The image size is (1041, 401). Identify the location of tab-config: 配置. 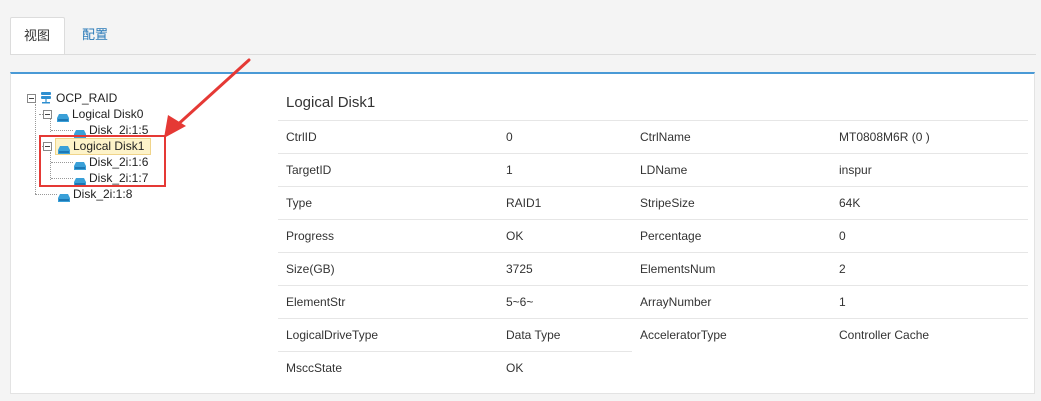
(95, 36).